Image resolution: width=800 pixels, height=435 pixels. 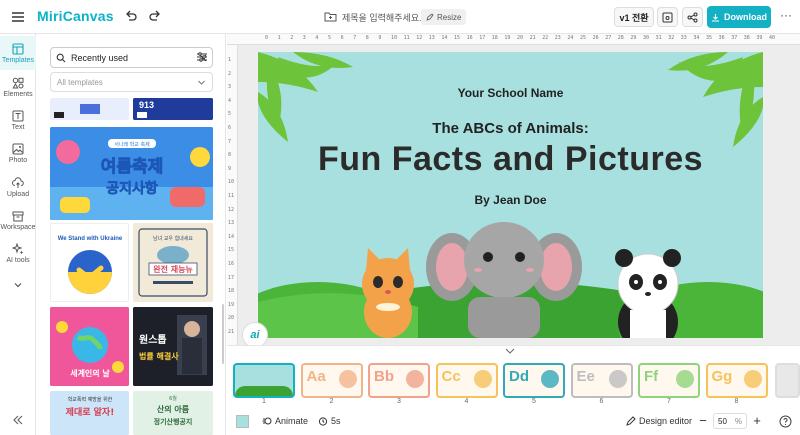 I want to click on svg-text: 913, so click(x=146, y=105).